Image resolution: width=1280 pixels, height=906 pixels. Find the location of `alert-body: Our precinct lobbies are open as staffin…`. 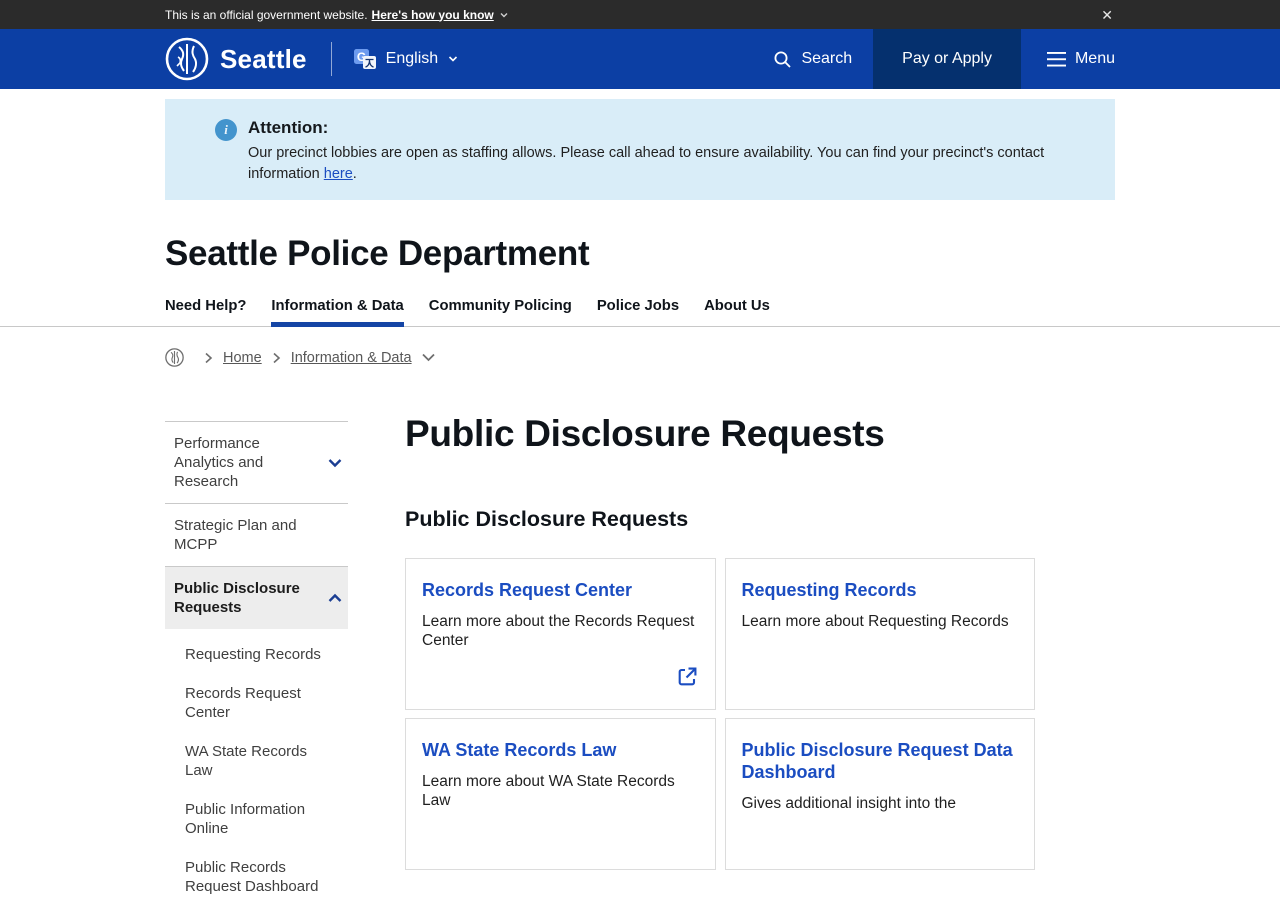

alert-body: Our precinct lobbies are open as staffin… is located at coordinates (651, 164).